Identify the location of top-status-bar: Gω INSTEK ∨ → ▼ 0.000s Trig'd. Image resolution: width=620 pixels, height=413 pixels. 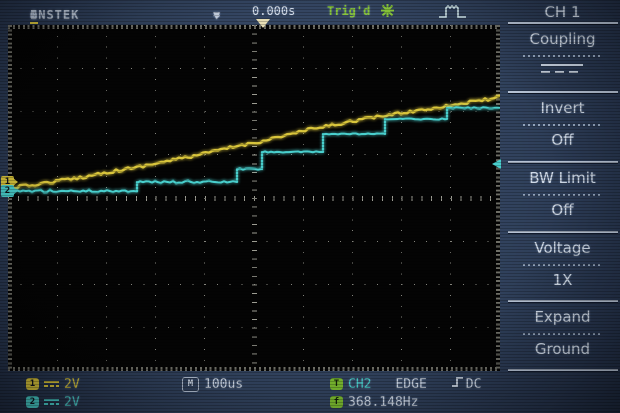
(252, 12).